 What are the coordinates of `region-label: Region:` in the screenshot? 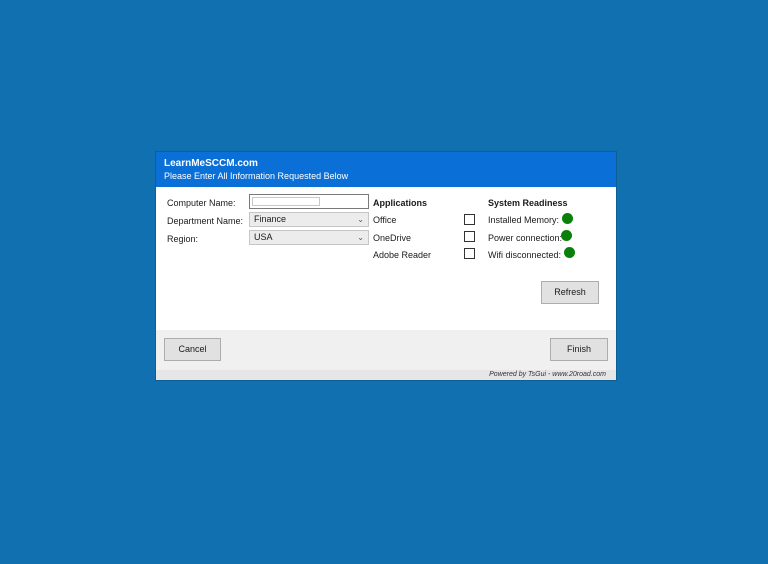 It's located at (183, 239).